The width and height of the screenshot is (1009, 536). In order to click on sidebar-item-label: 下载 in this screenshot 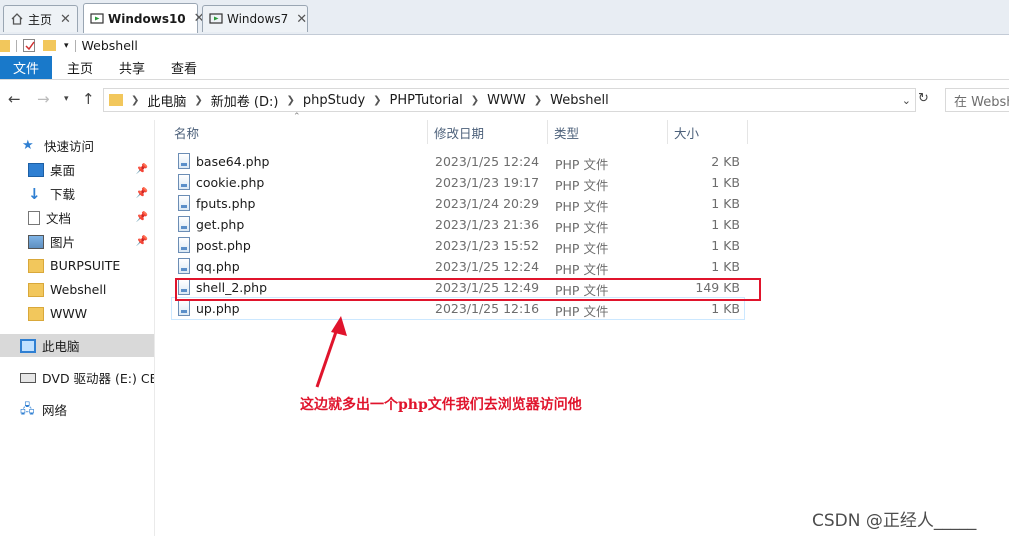, I will do `click(63, 194)`.